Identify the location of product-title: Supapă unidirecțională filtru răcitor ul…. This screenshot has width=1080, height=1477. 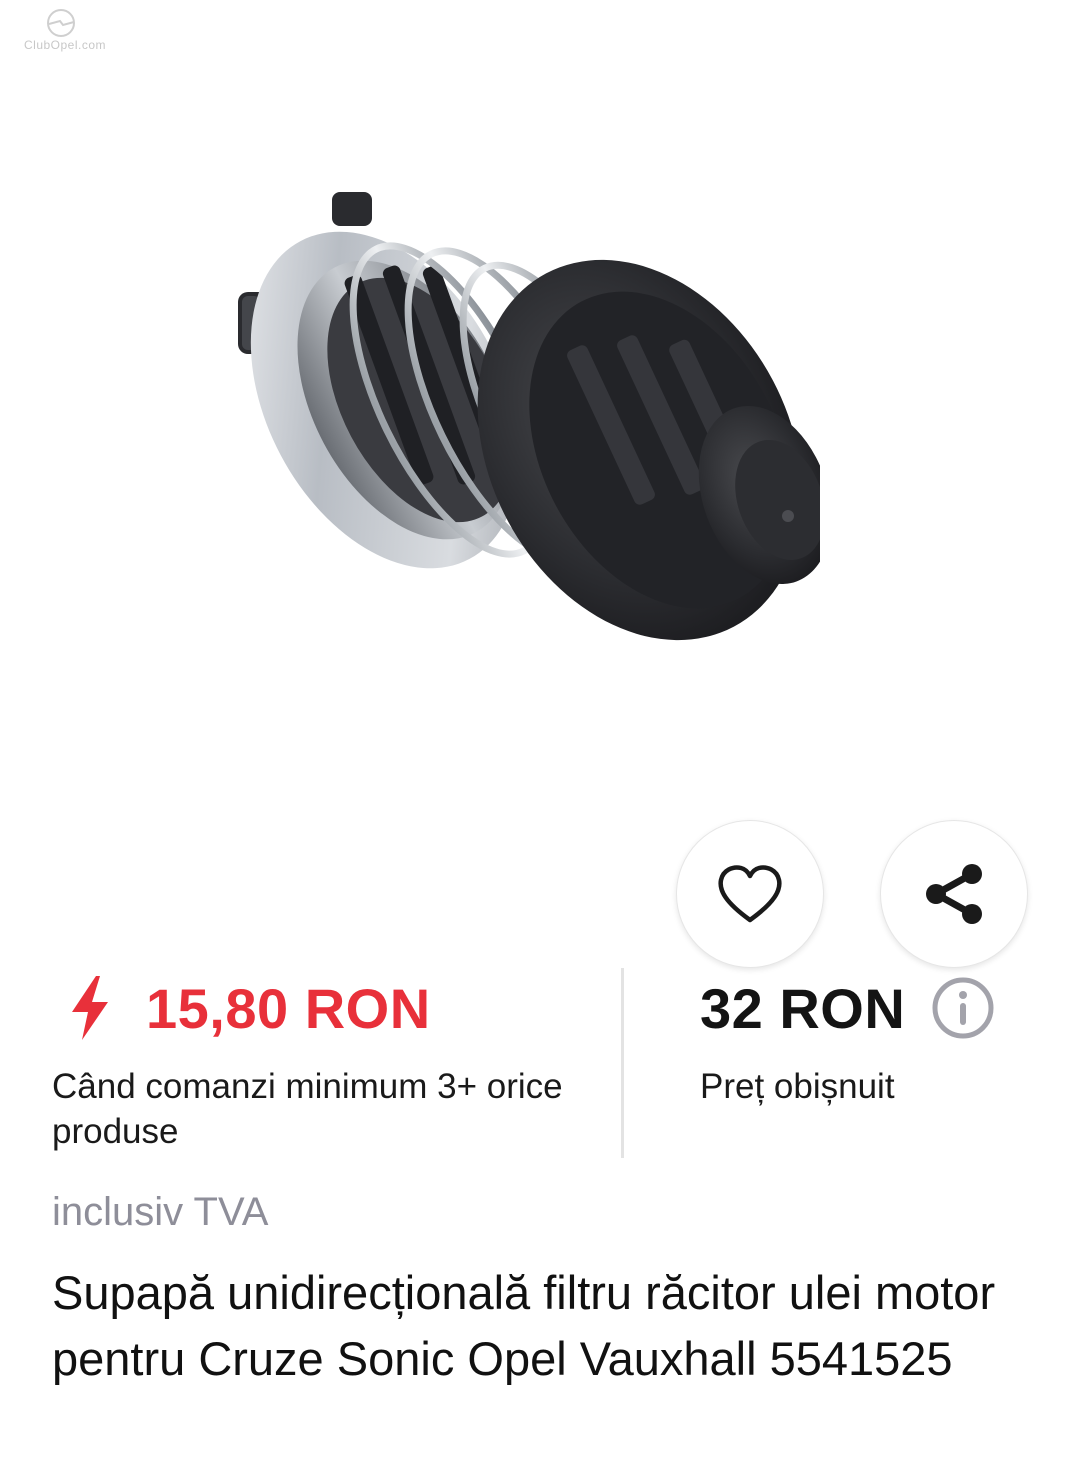
(524, 1325).